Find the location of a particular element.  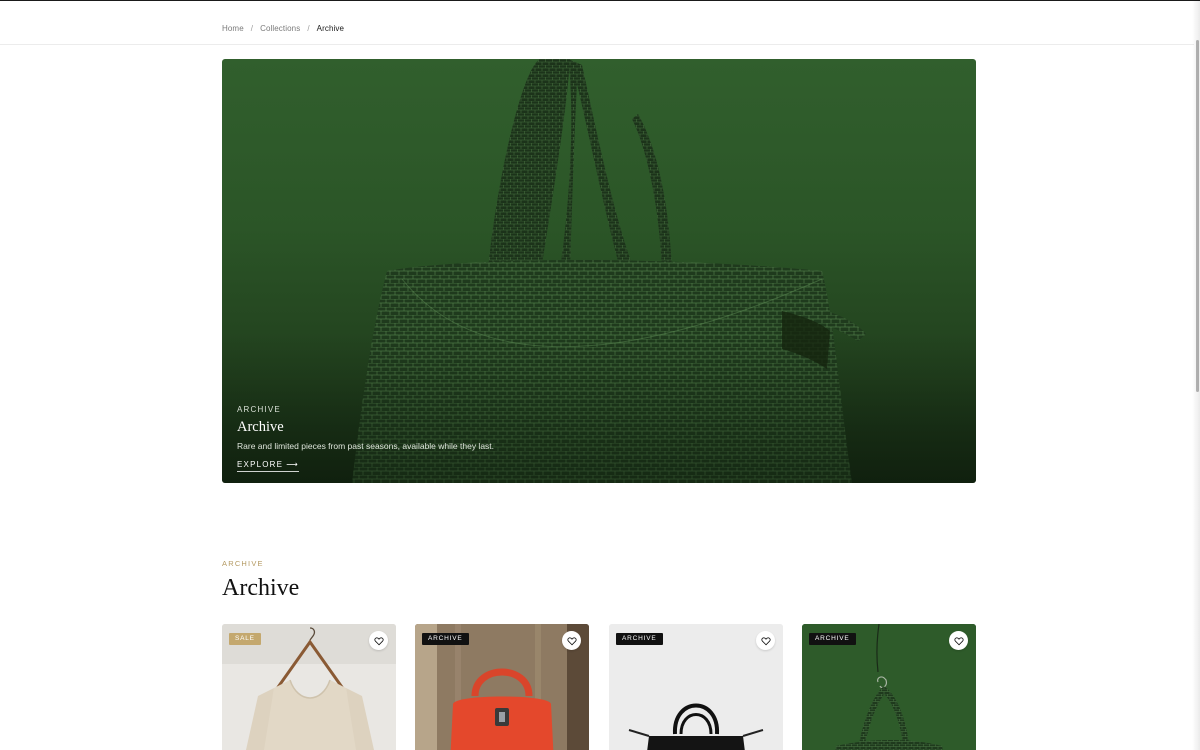

breadcrumb: Home / Collections / Archive is located at coordinates (283, 28).